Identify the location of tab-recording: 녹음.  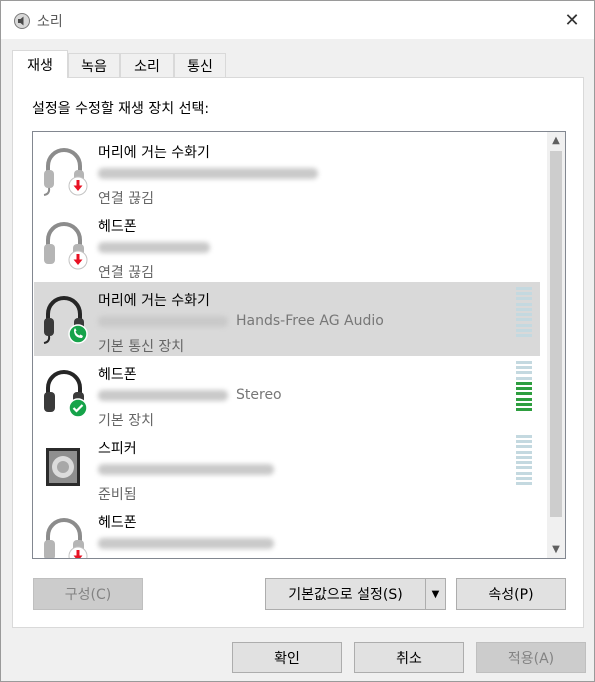
(94, 65).